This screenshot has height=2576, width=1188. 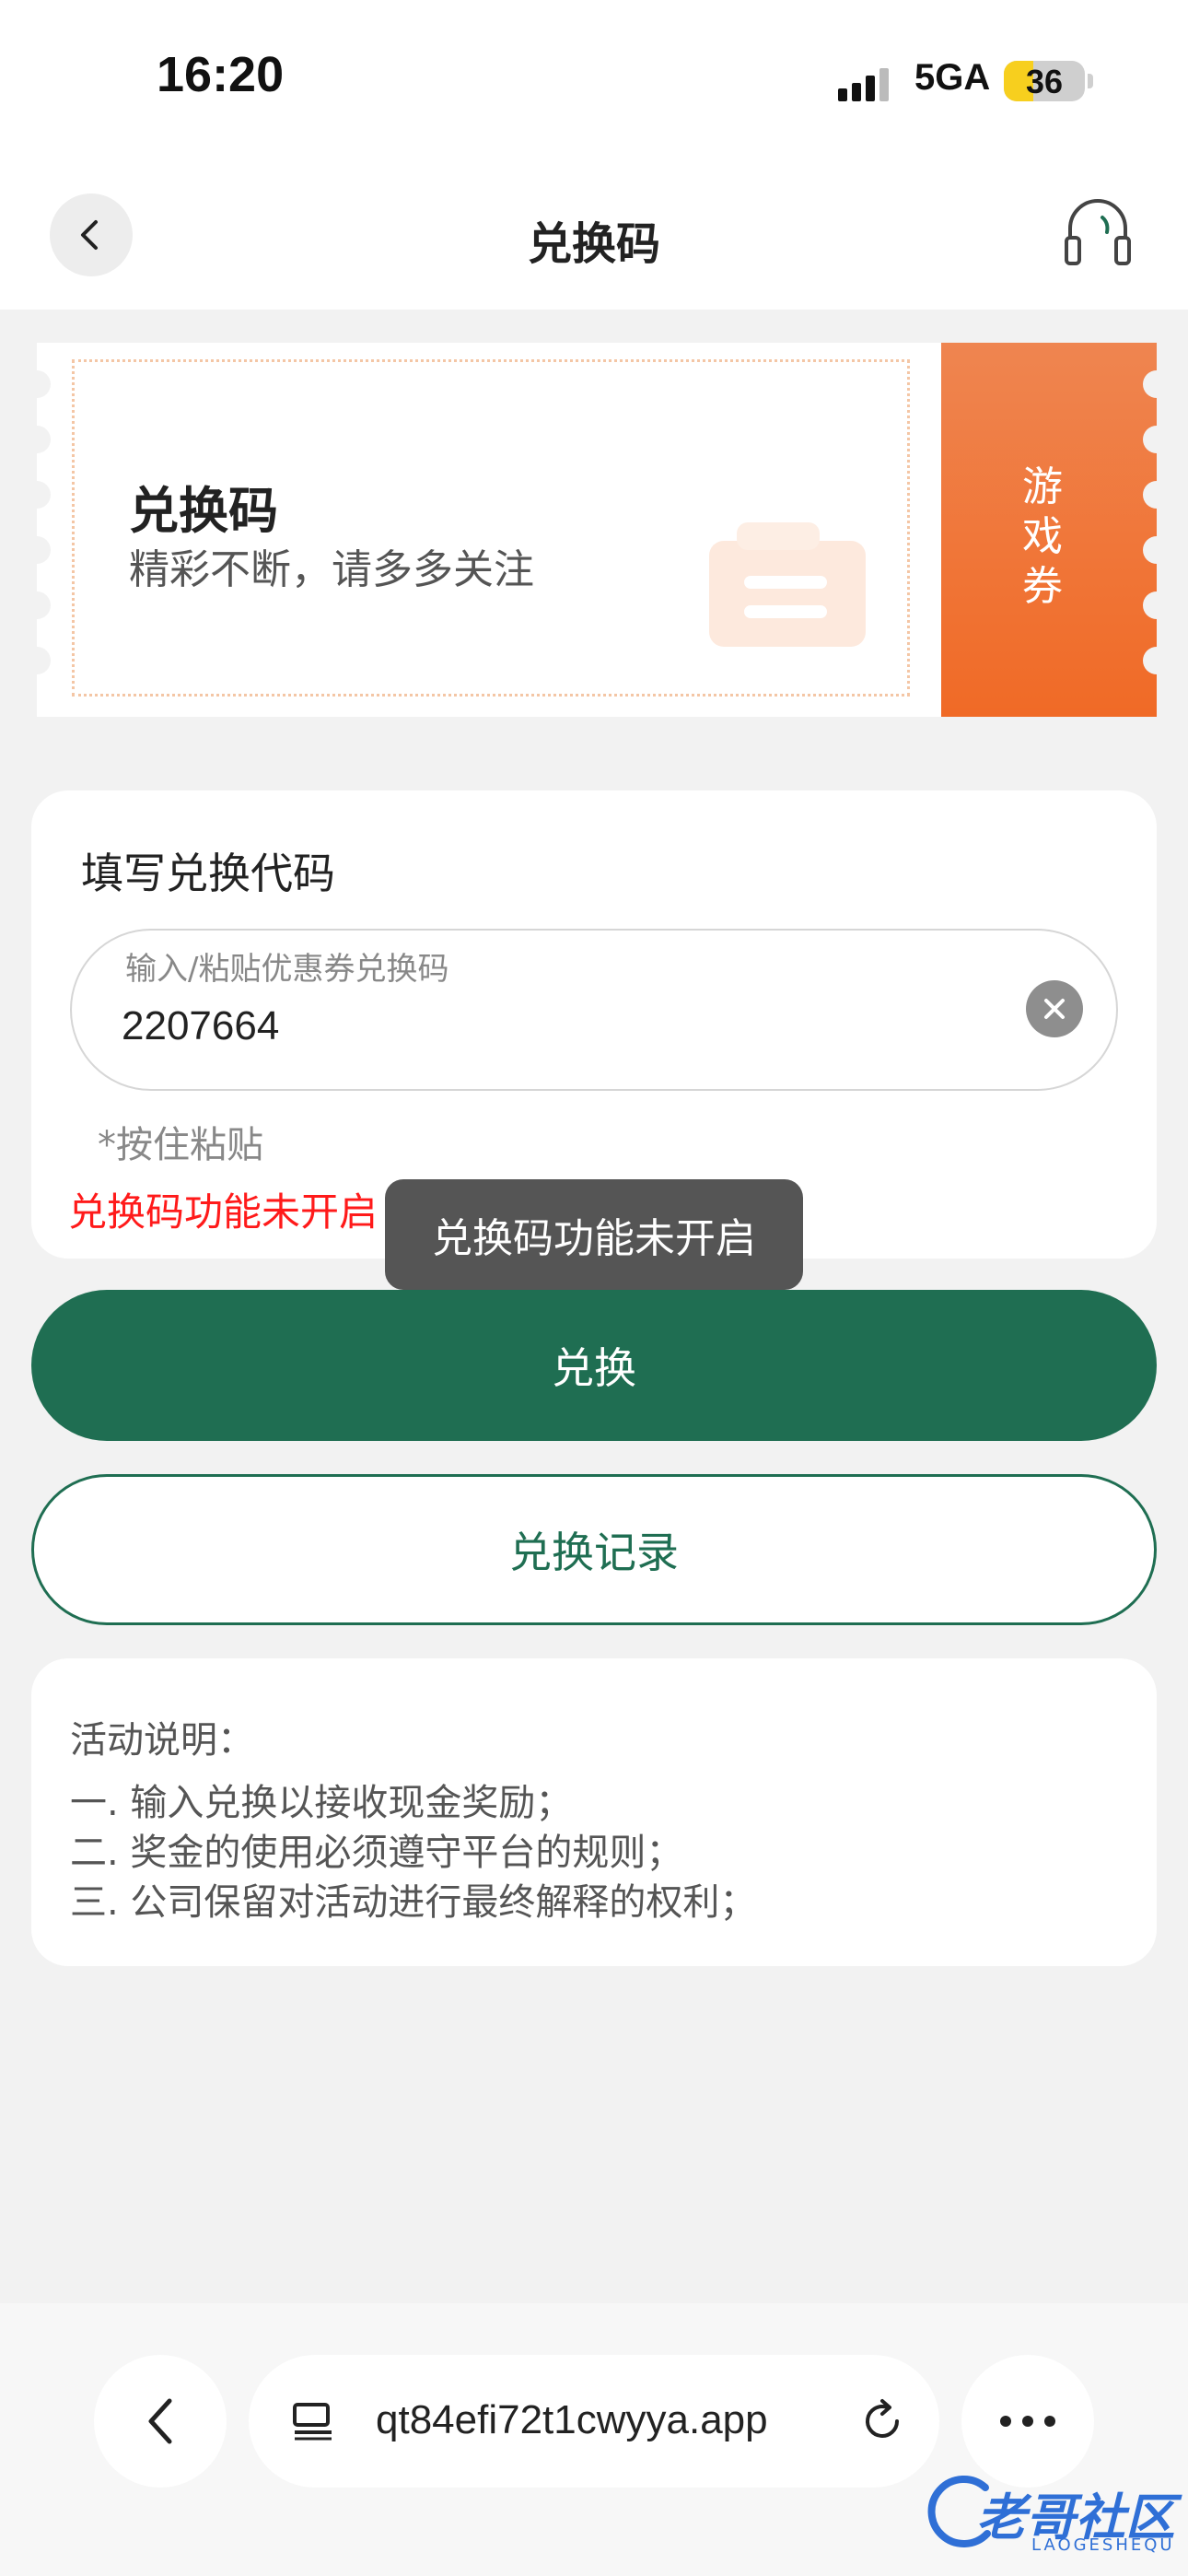 I want to click on description-line: 二. 奖金的使用必须遵守平台的规则；, so click(x=376, y=1853).